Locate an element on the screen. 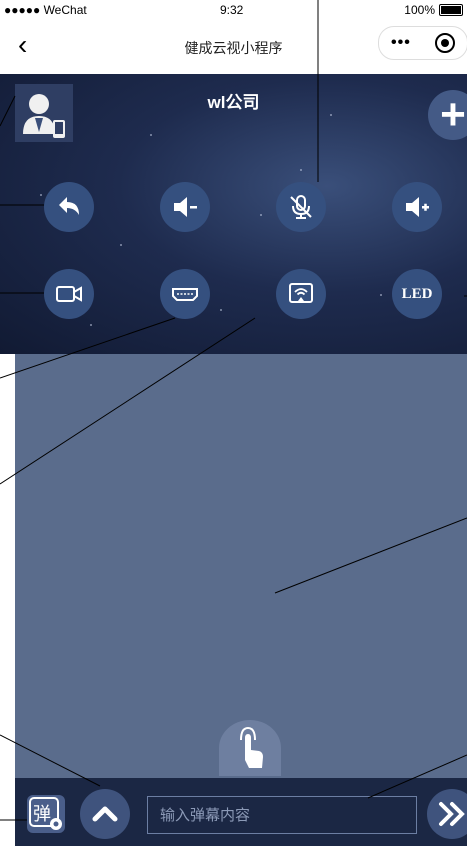 This screenshot has height=846, width=467. battery-percent: 100% is located at coordinates (419, 10).